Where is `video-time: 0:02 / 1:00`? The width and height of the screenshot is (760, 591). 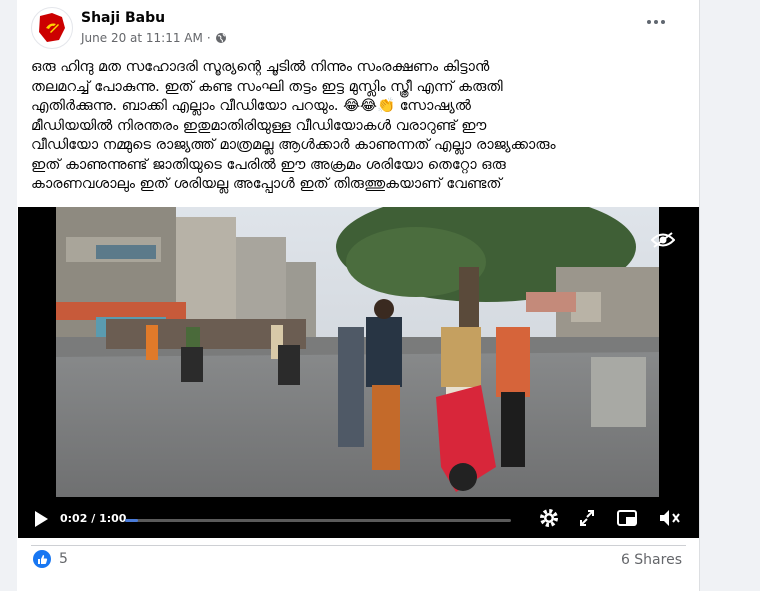
video-time: 0:02 / 1:00 is located at coordinates (93, 518).